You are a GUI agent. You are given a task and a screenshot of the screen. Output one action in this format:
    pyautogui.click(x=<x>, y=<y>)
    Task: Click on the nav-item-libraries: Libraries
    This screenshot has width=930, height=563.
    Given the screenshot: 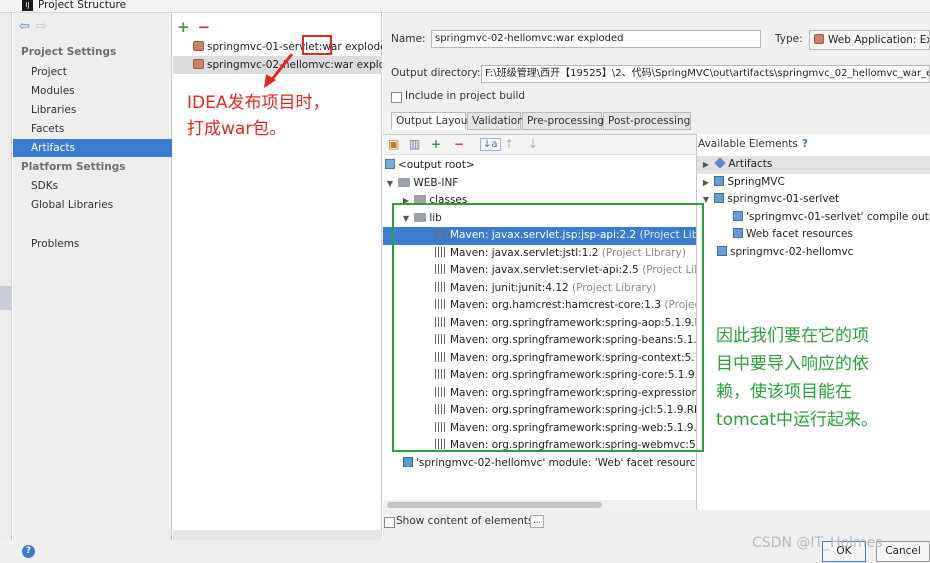 What is the action you would take?
    pyautogui.click(x=92, y=110)
    